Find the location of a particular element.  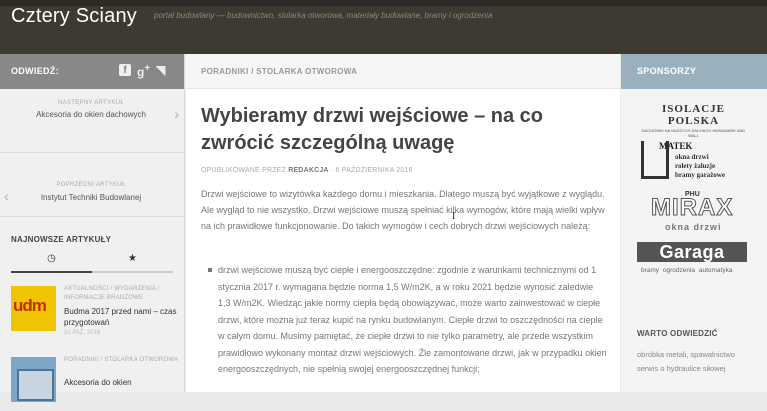

newest-articles-heading: NAJNOWSZE ARTYKUŁY is located at coordinates (61, 239).